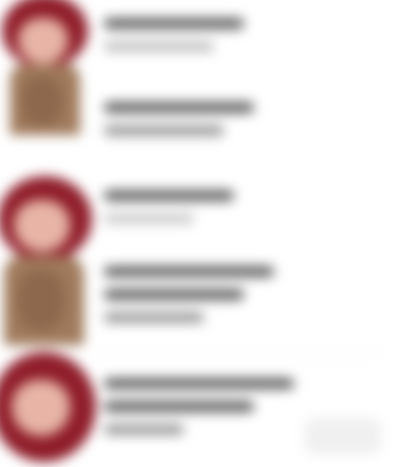  I want to click on divider, so click(240, 352).